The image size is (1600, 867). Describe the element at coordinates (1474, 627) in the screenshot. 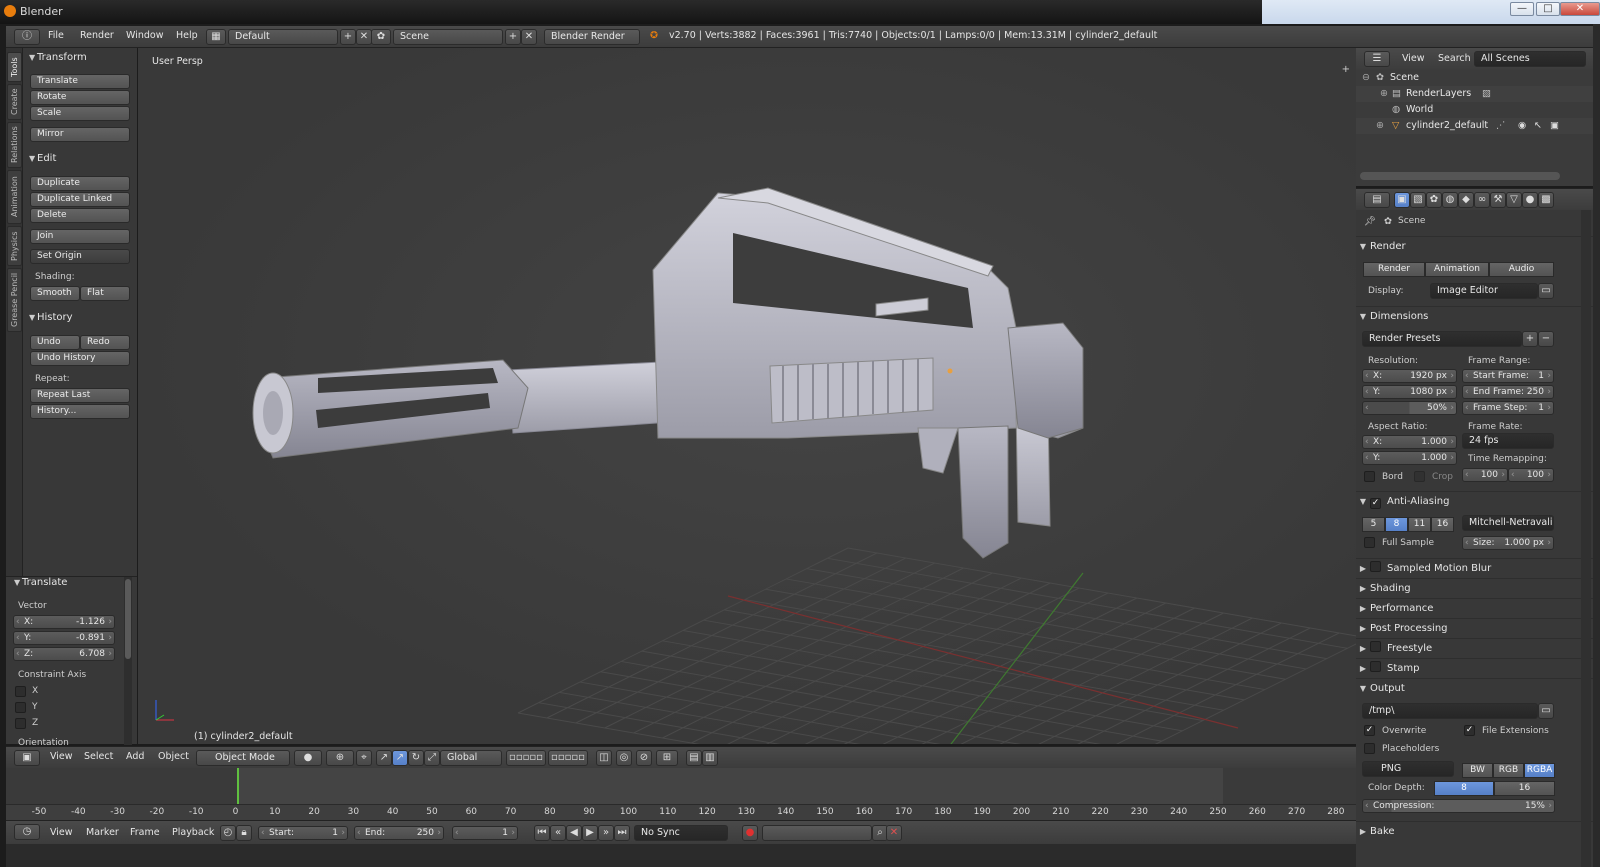

I see `post-processing-section-header: ▶ Post Processing` at that location.